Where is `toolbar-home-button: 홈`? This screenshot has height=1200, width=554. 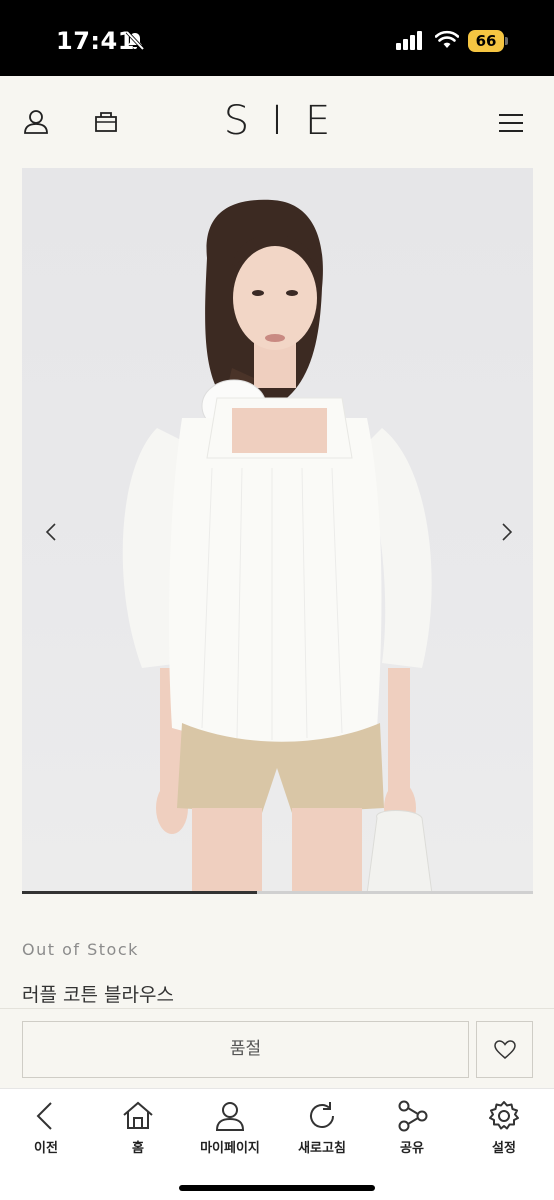 toolbar-home-button: 홈 is located at coordinates (138, 1129).